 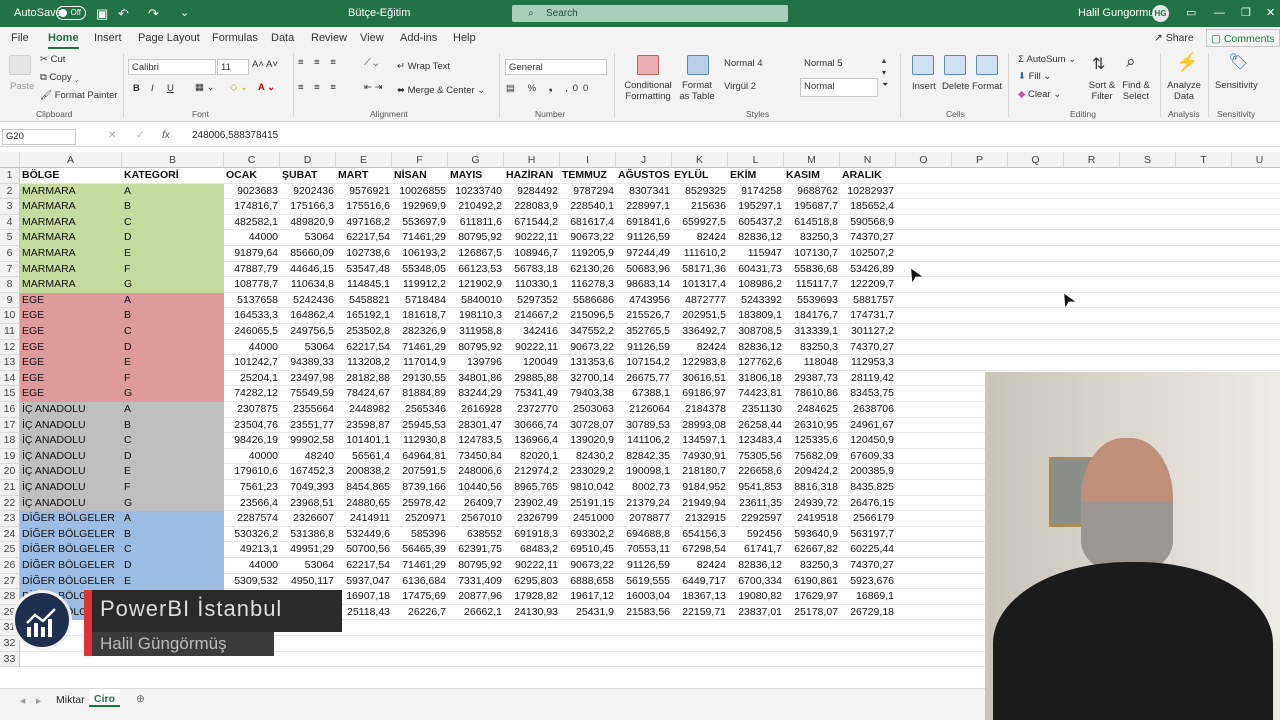 I want to click on value-cell: 134597,1, so click(x=700, y=441).